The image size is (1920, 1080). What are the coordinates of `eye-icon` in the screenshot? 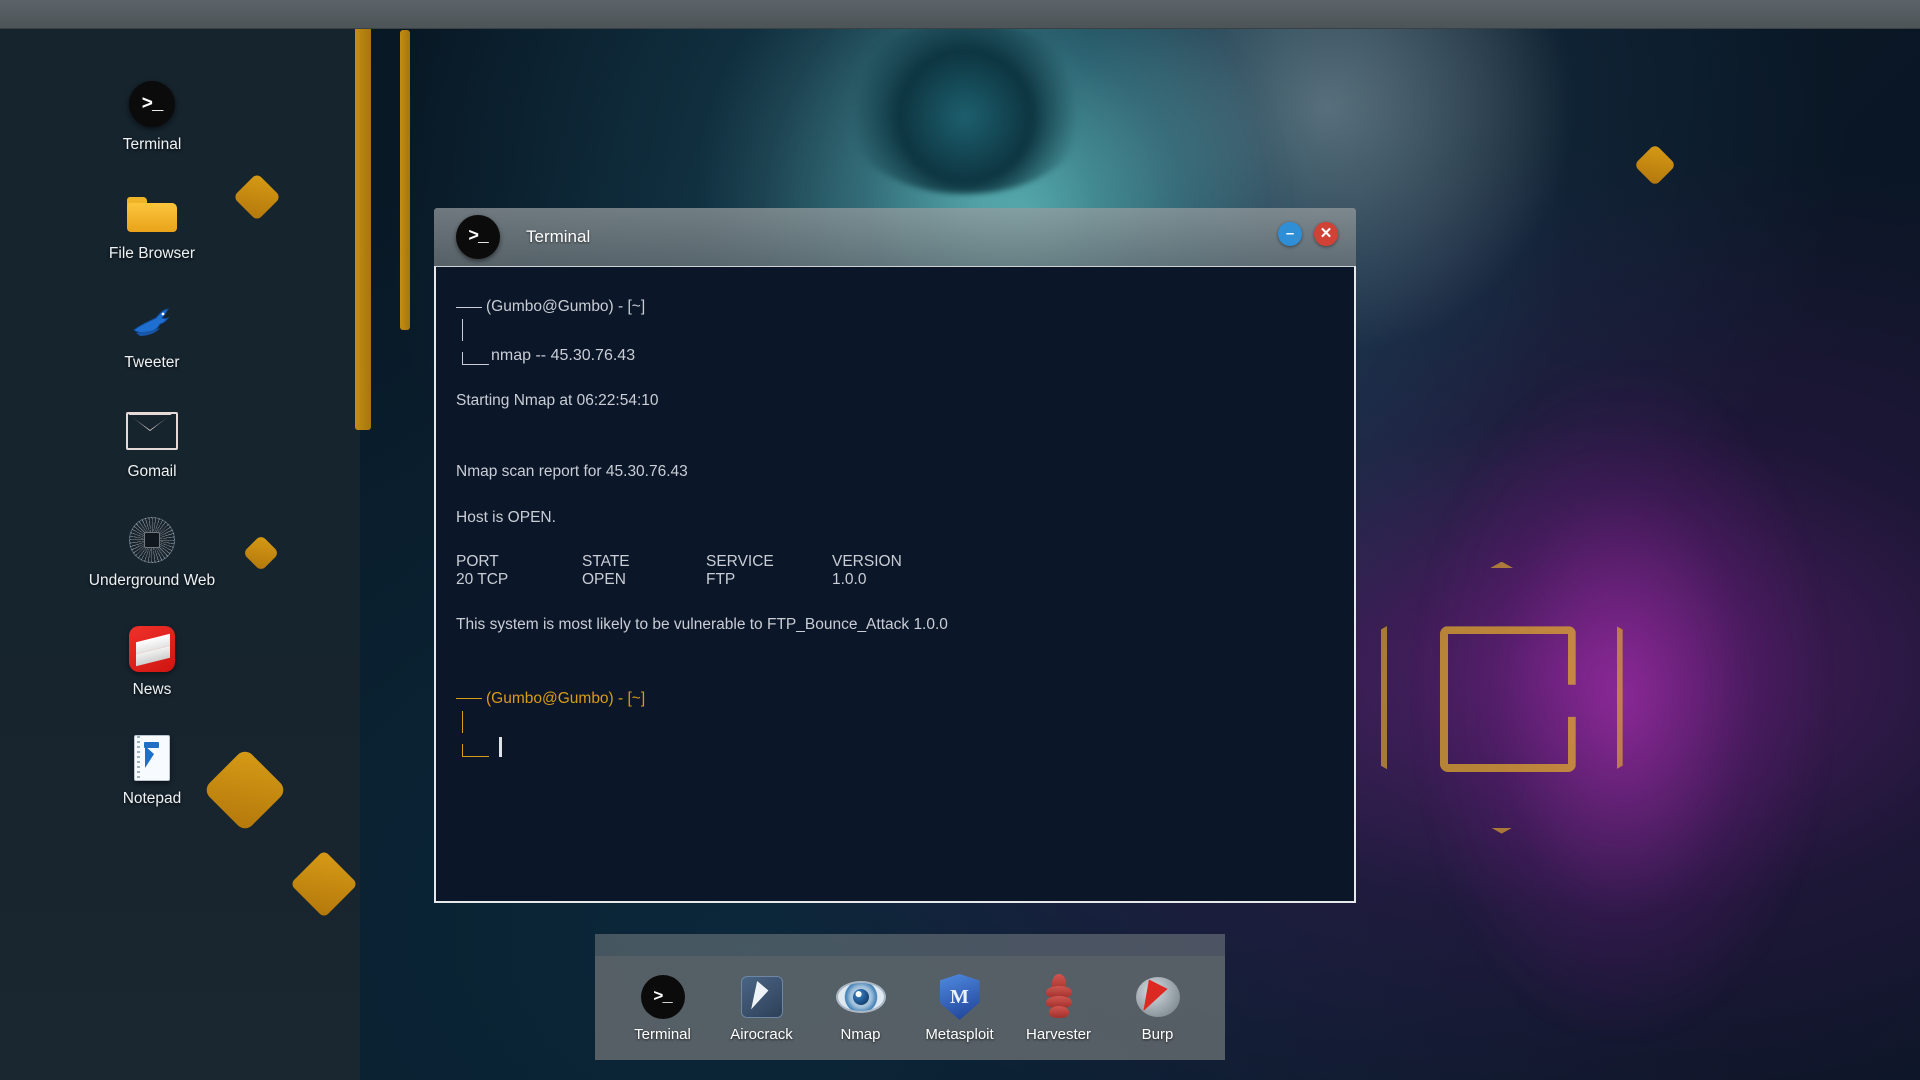 It's located at (861, 997).